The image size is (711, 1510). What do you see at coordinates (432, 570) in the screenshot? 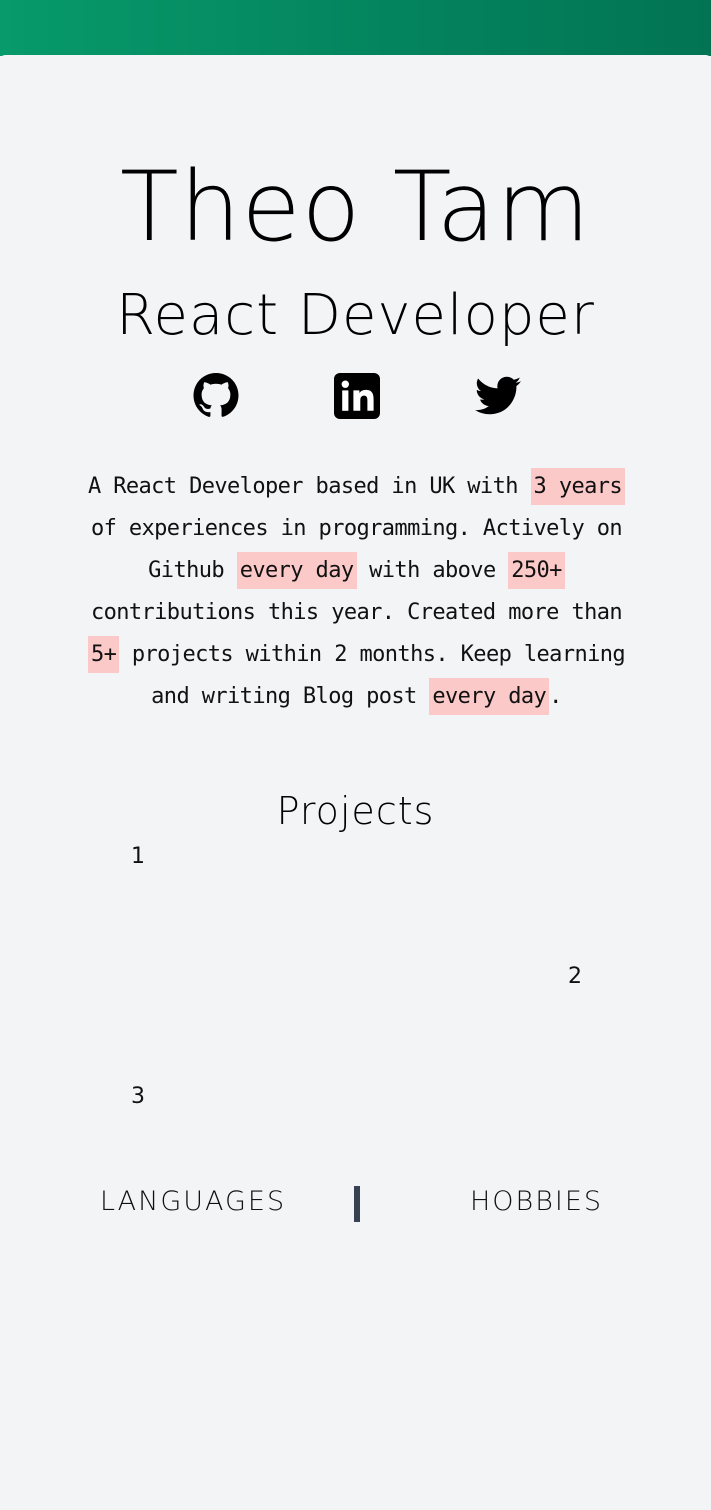
I see `bio-text: with above` at bounding box center [432, 570].